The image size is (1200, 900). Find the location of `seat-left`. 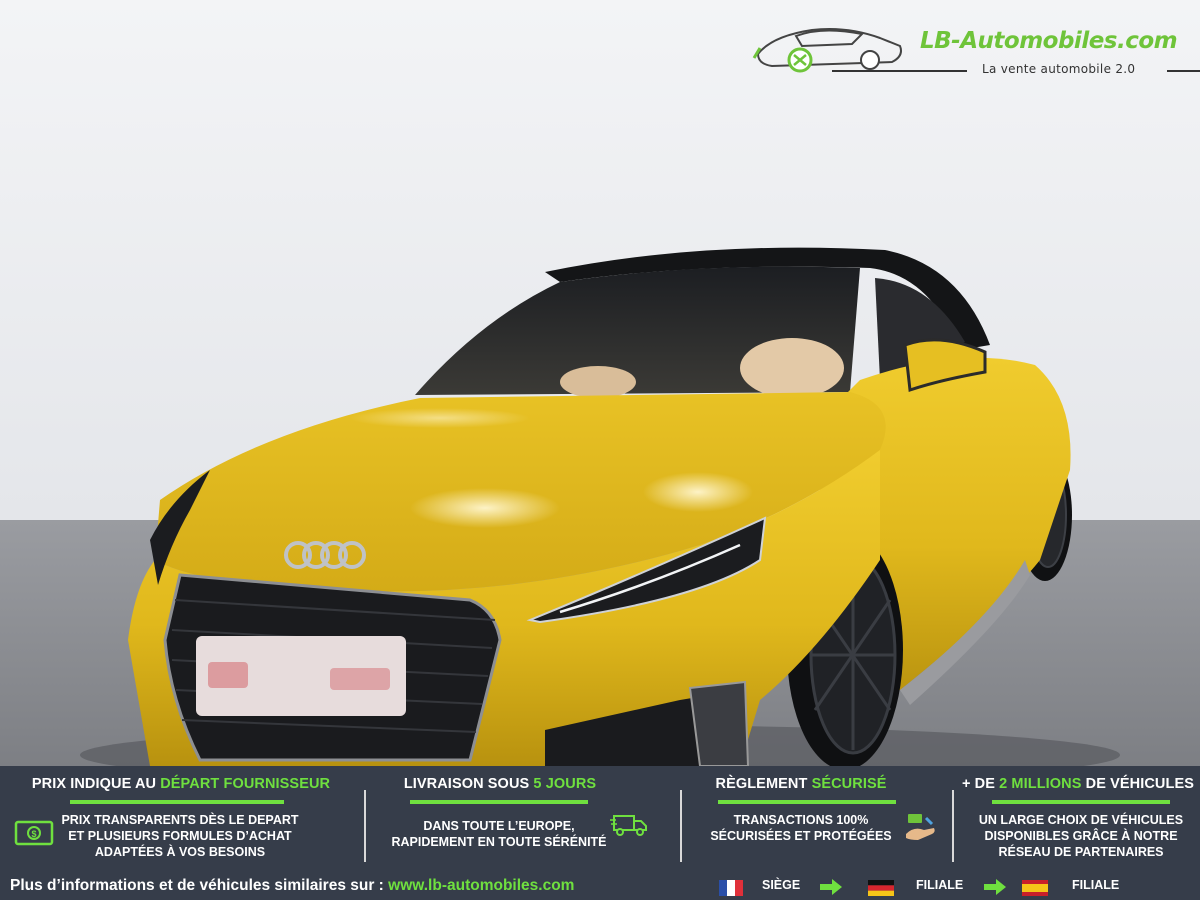

seat-left is located at coordinates (598, 382).